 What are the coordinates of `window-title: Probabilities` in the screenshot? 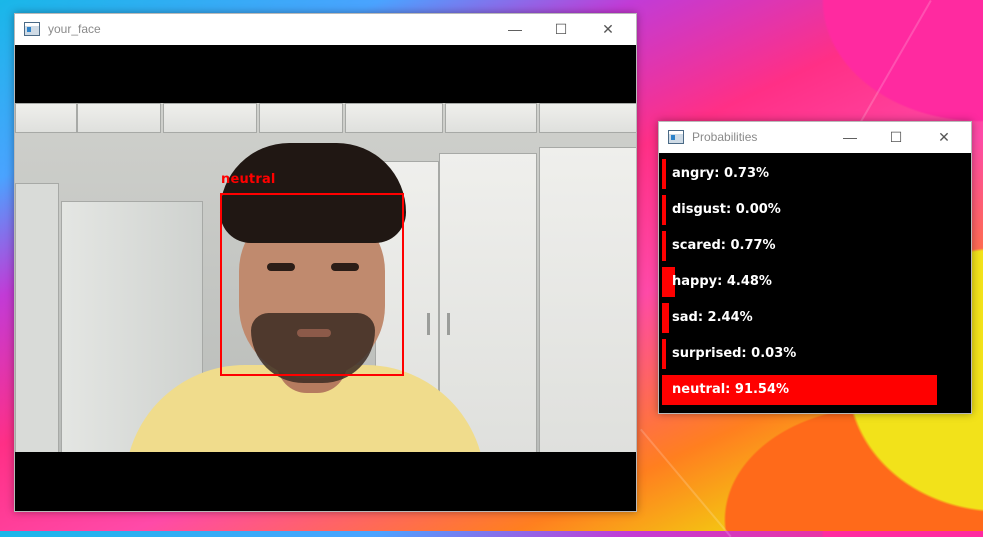 It's located at (725, 137).